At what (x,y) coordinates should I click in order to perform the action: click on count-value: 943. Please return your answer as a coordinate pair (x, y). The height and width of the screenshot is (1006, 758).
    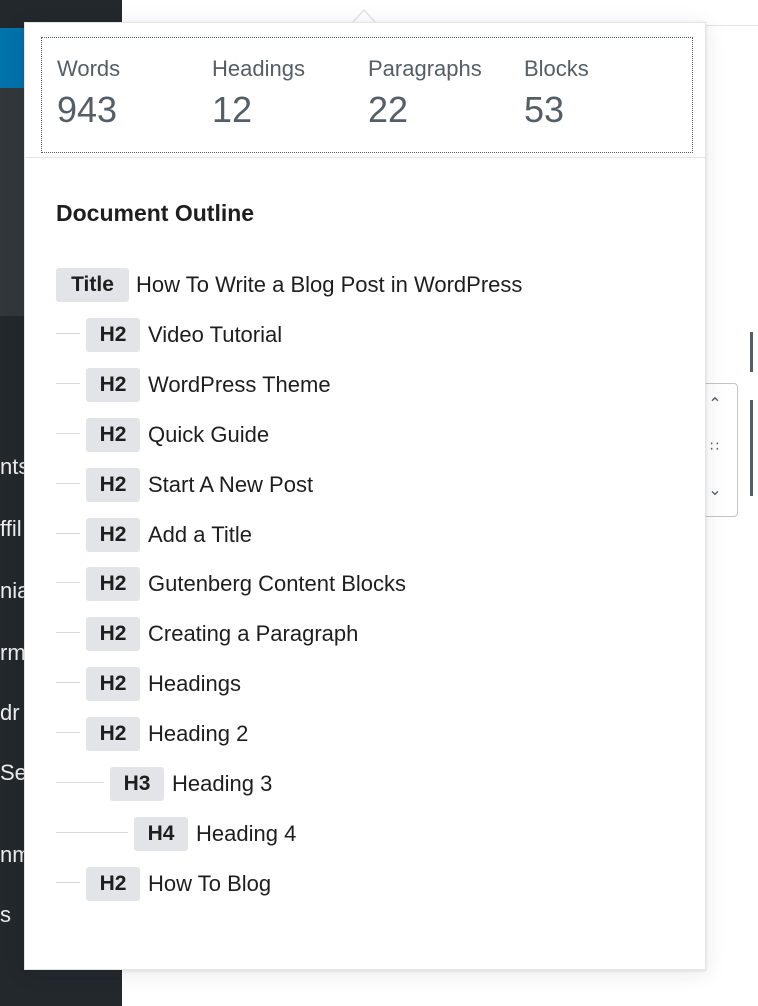
    Looking at the image, I should click on (87, 109).